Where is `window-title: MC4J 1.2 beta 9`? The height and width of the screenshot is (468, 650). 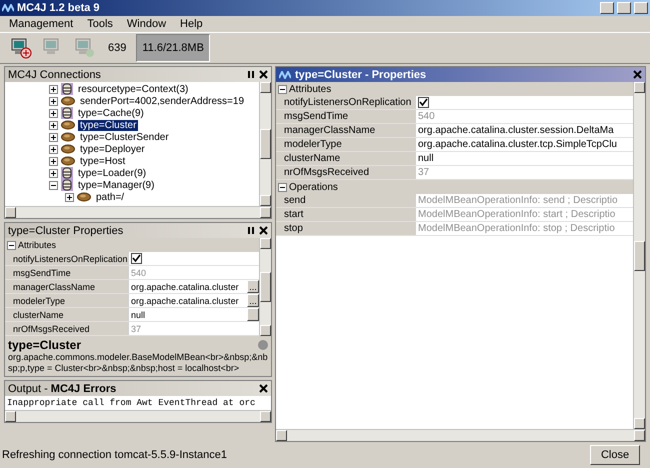
window-title: MC4J 1.2 beta 9 is located at coordinates (59, 8).